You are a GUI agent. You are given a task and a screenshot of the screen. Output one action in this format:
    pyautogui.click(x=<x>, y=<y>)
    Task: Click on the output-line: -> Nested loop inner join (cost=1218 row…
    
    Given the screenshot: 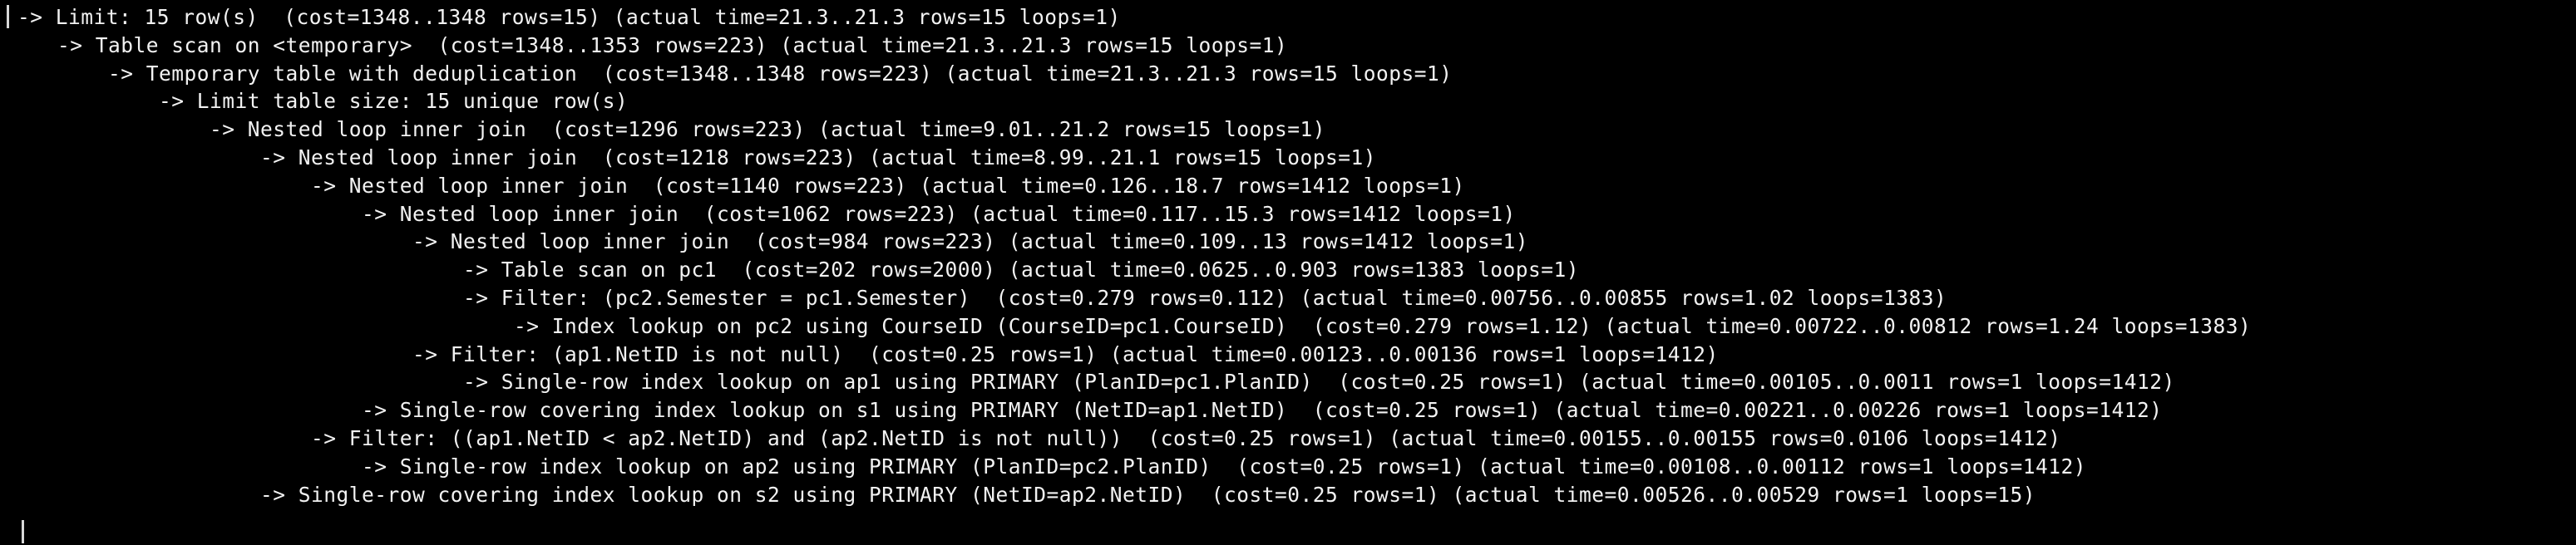 What is the action you would take?
    pyautogui.click(x=1291, y=158)
    